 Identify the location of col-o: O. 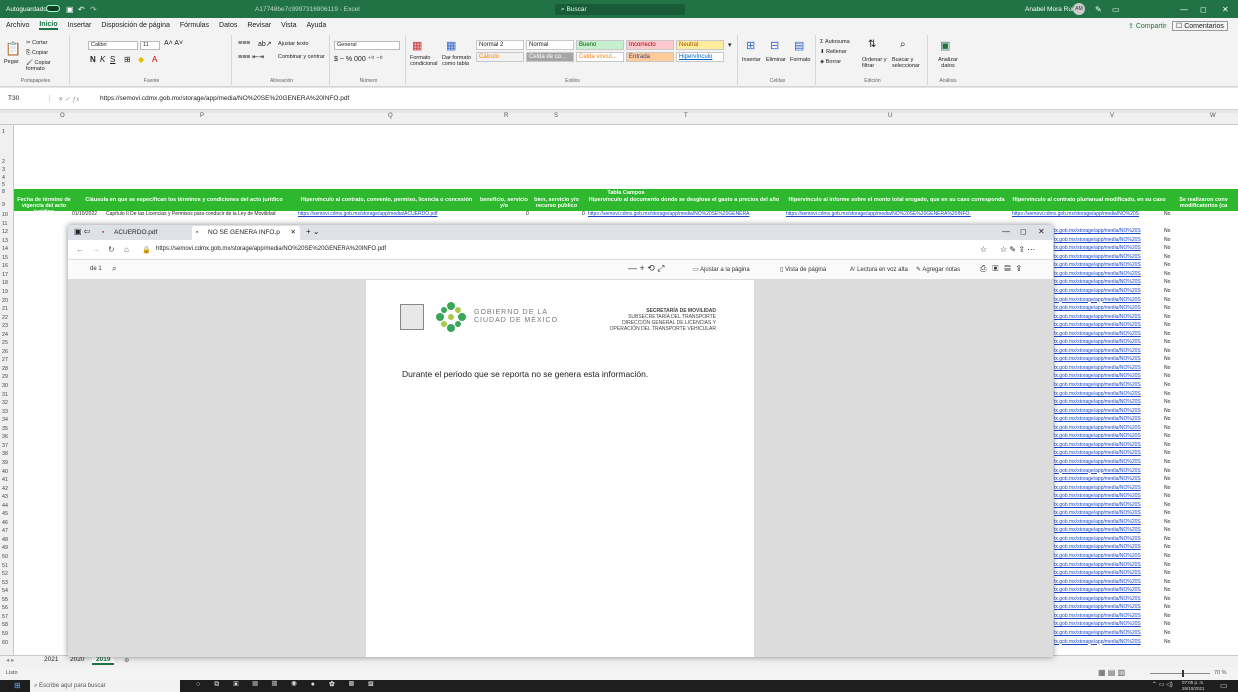
(62, 116).